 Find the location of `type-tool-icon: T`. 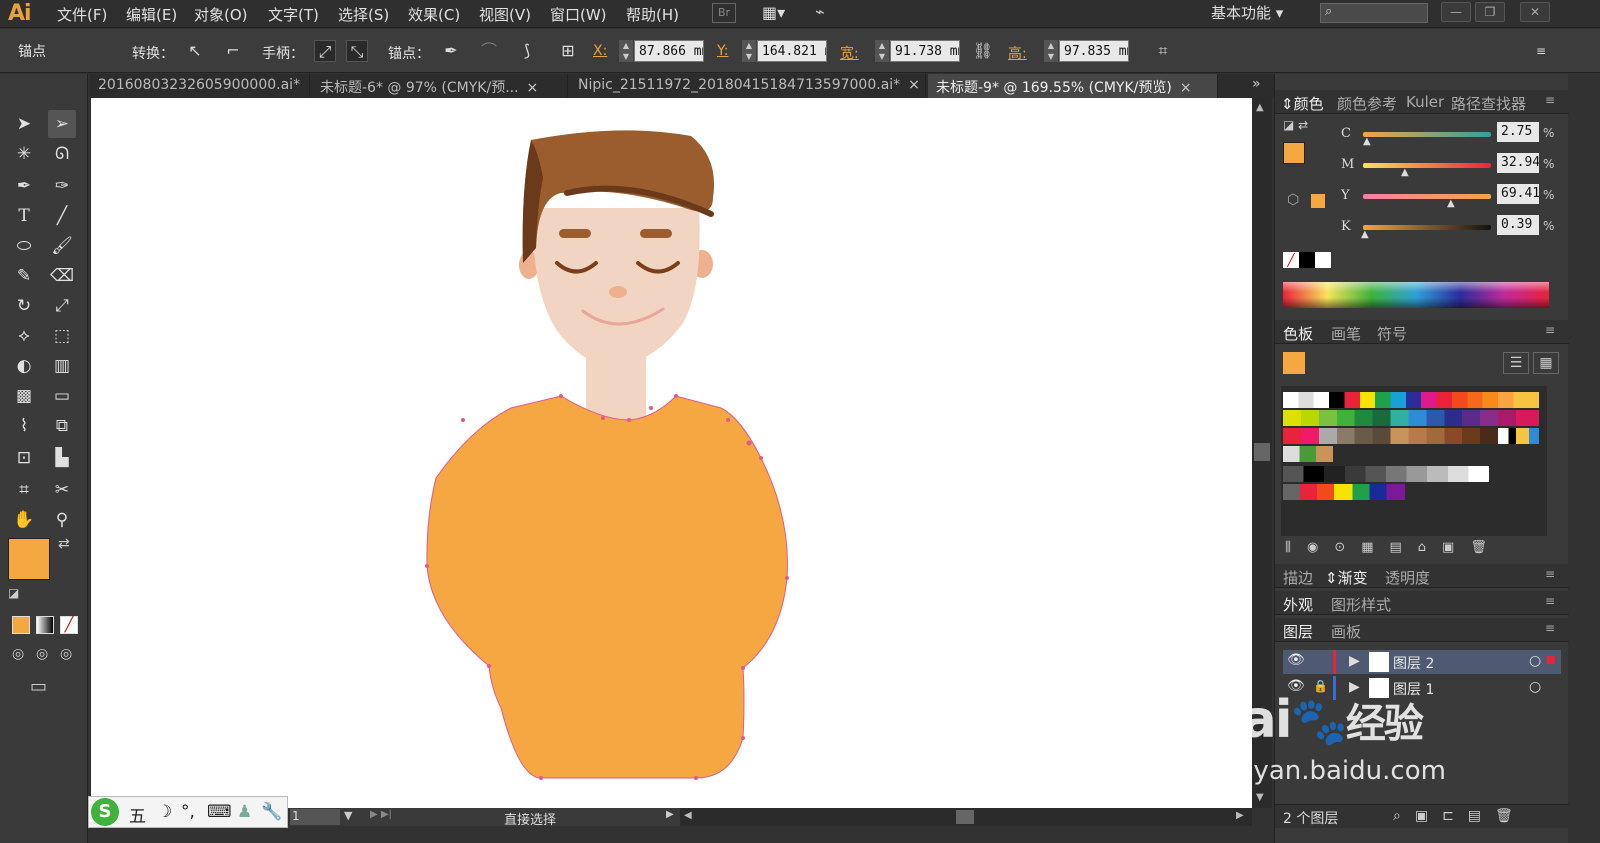

type-tool-icon: T is located at coordinates (24, 216).